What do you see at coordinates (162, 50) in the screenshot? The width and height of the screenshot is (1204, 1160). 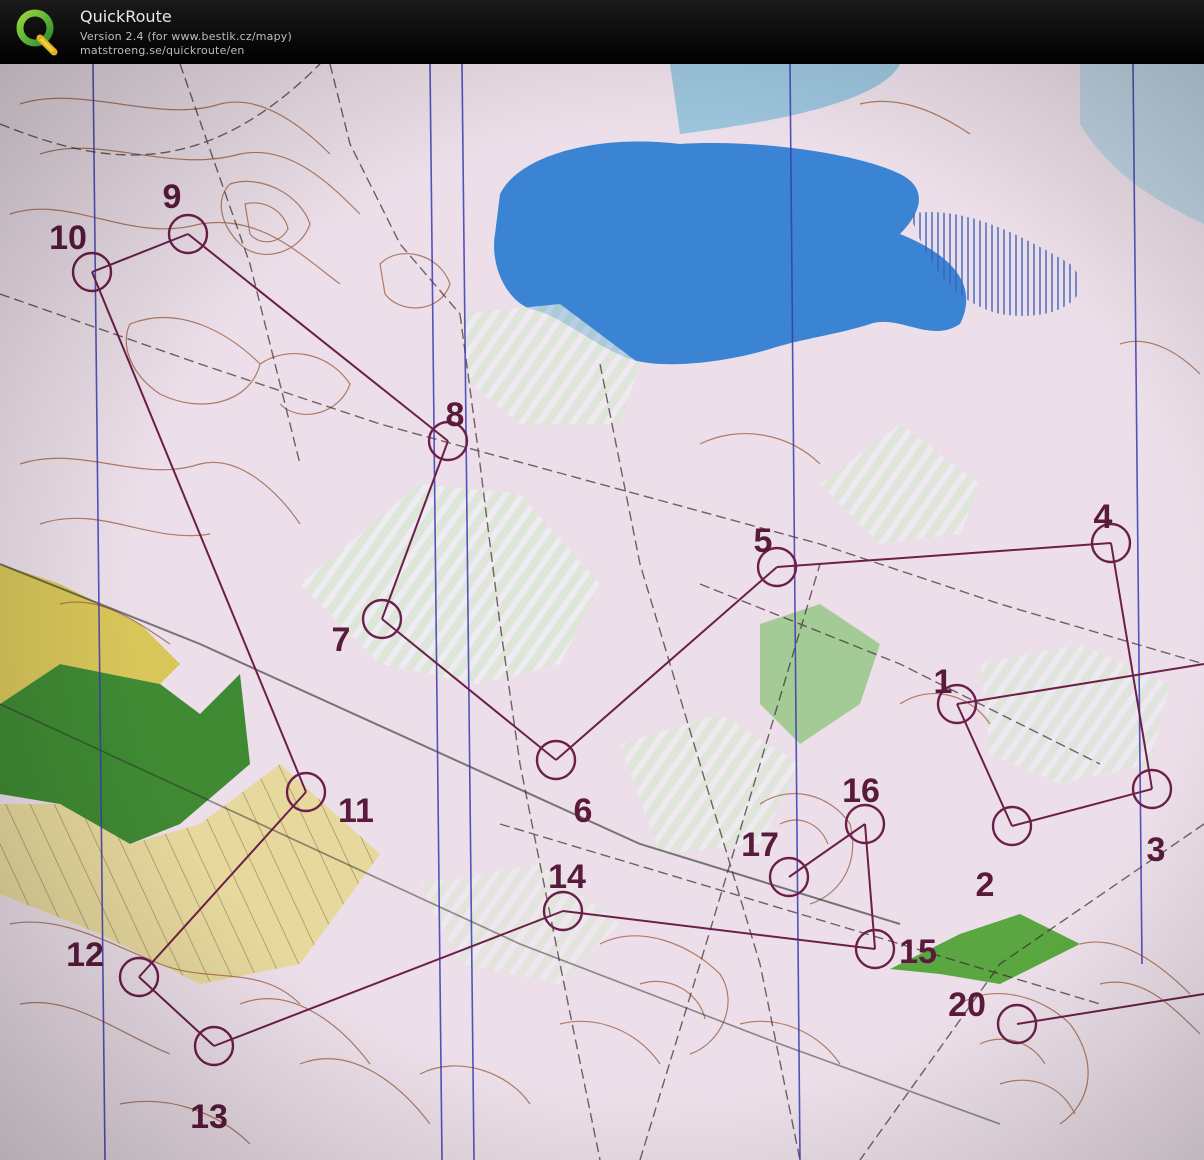 I see `website-url: matstroeng.se/quickroute/en` at bounding box center [162, 50].